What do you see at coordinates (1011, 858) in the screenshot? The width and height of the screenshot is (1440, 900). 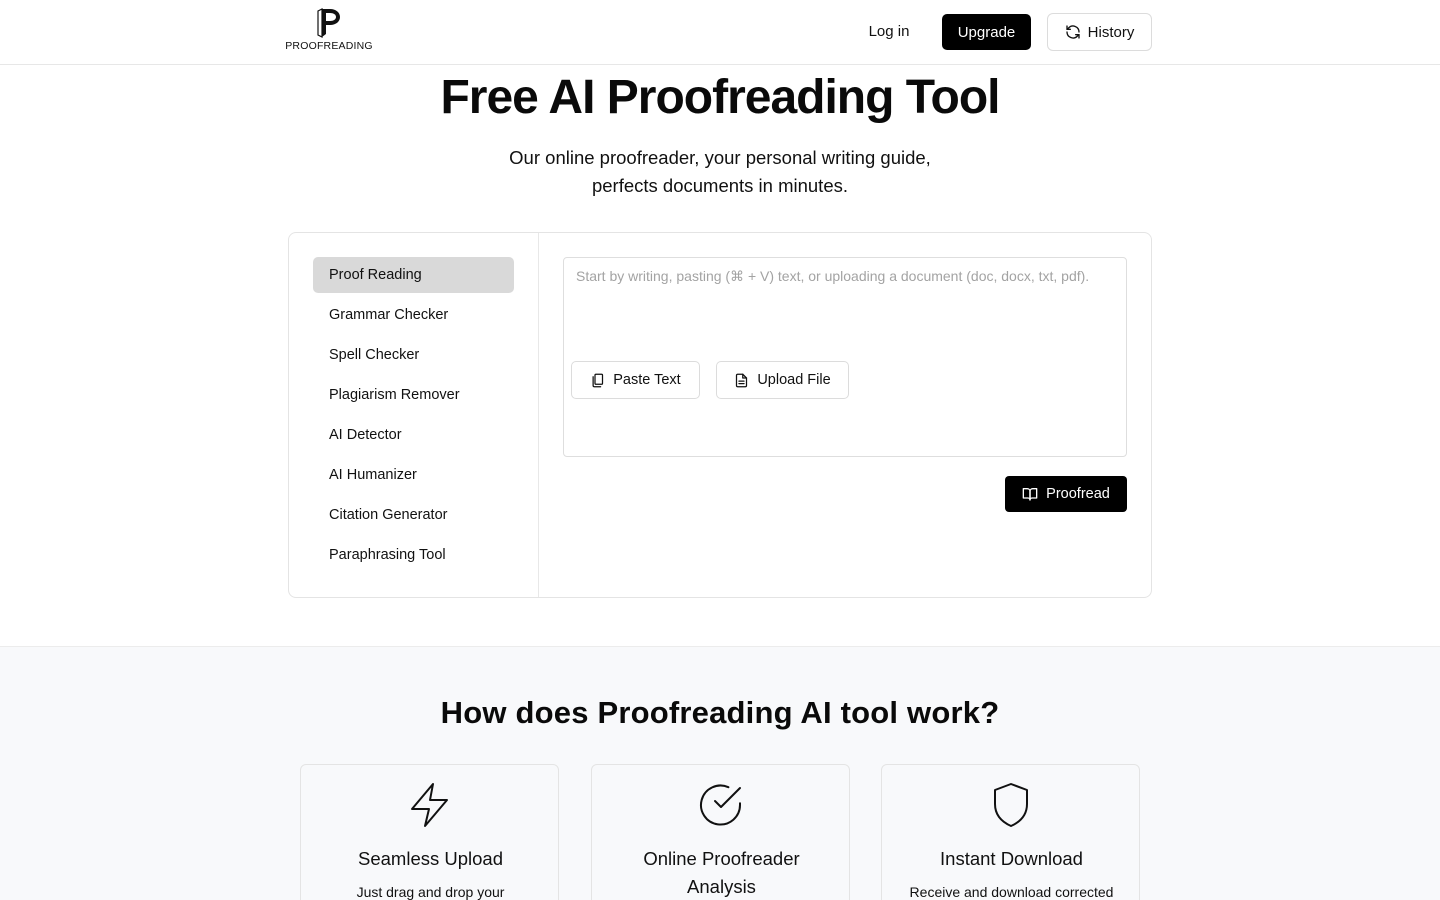 I see `feature-title: Instant Download` at bounding box center [1011, 858].